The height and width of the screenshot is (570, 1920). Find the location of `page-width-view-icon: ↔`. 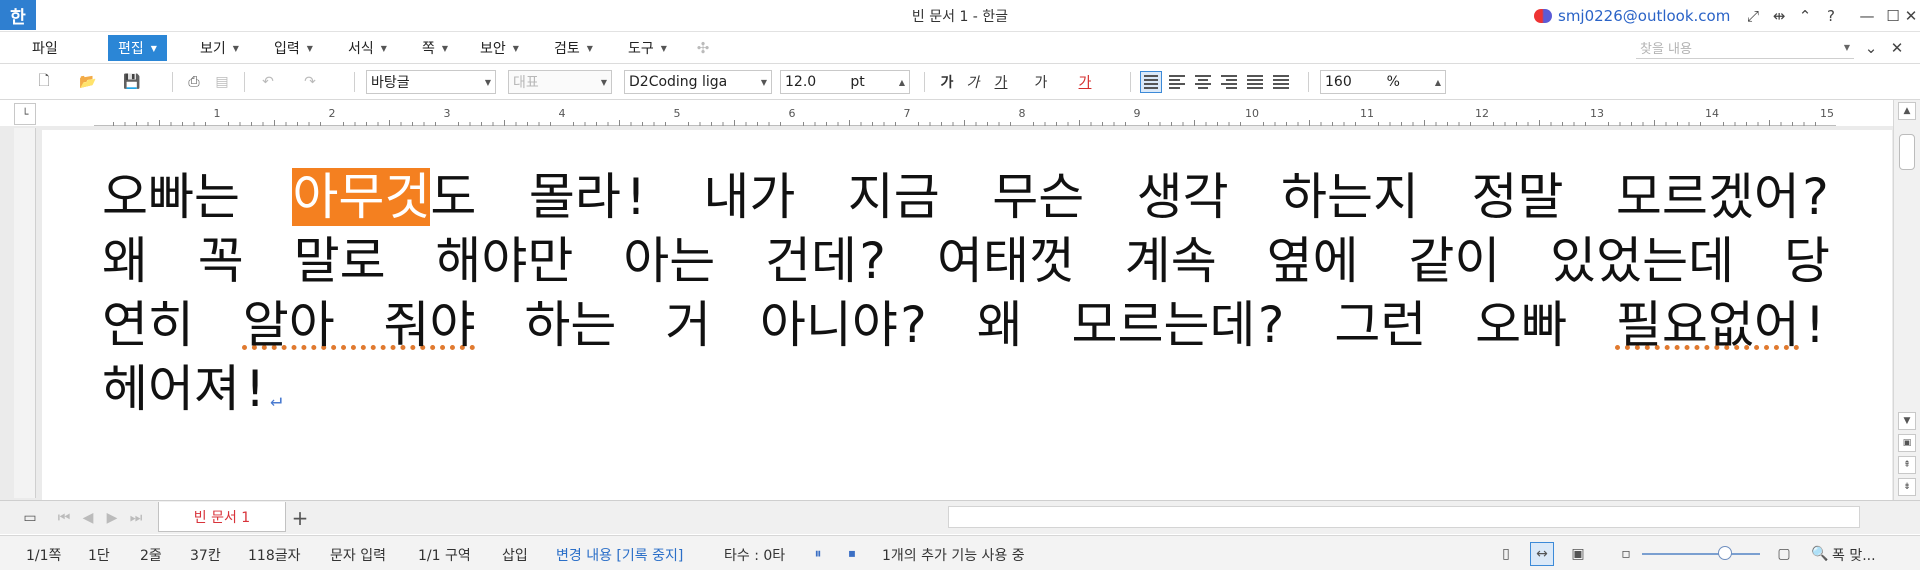

page-width-view-icon: ↔ is located at coordinates (1542, 554).